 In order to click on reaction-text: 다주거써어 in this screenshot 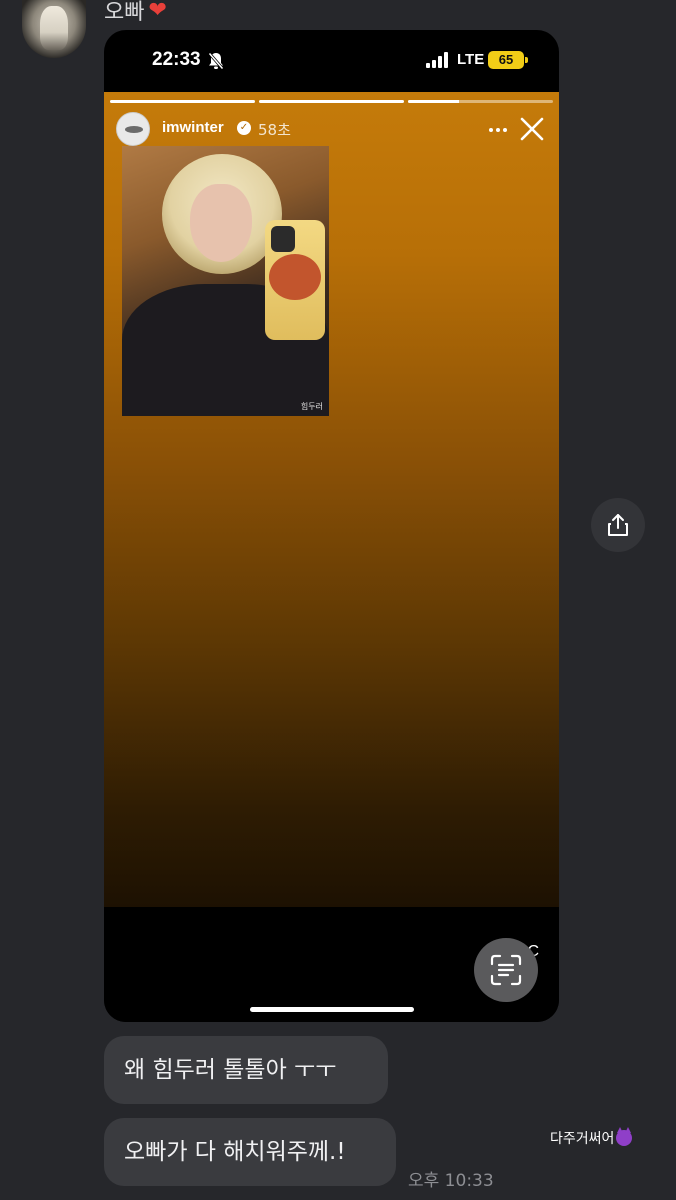, I will do `click(582, 1139)`.